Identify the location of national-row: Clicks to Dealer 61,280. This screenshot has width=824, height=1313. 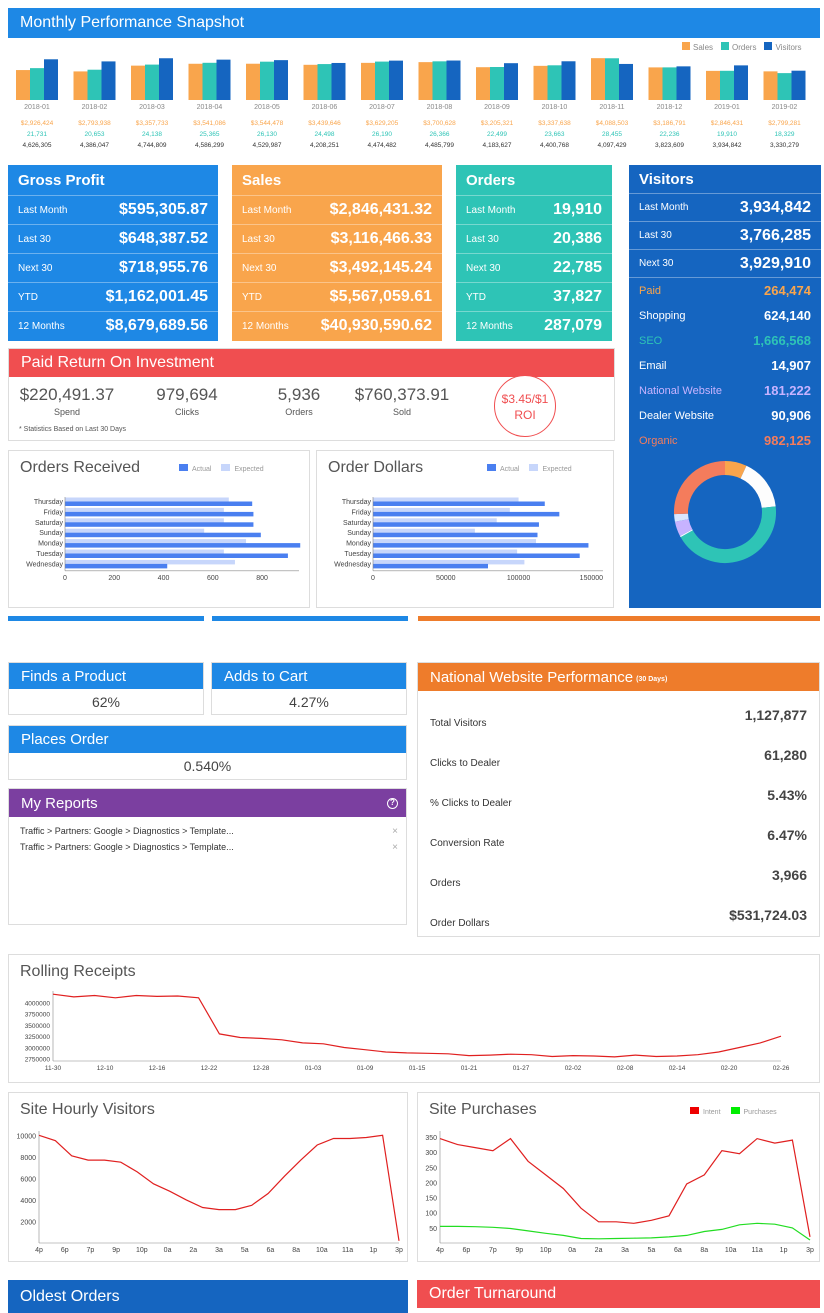
(618, 755).